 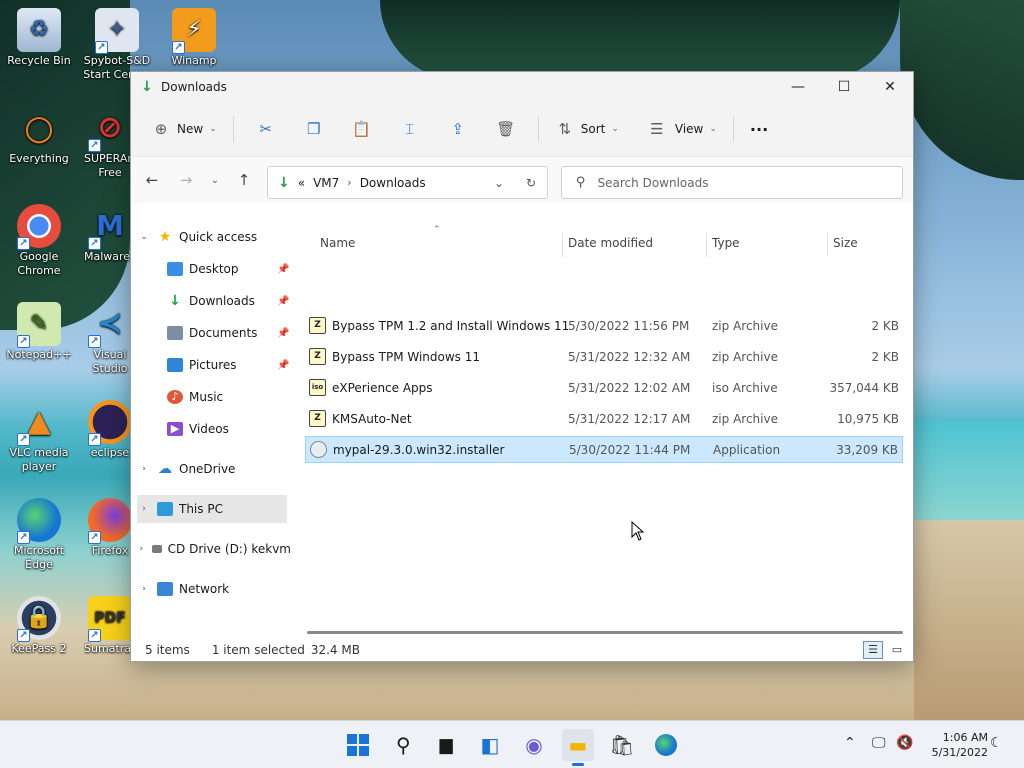 What do you see at coordinates (212, 237) in the screenshot?
I see `nav-quick-access: ⌄ ★ Quick access` at bounding box center [212, 237].